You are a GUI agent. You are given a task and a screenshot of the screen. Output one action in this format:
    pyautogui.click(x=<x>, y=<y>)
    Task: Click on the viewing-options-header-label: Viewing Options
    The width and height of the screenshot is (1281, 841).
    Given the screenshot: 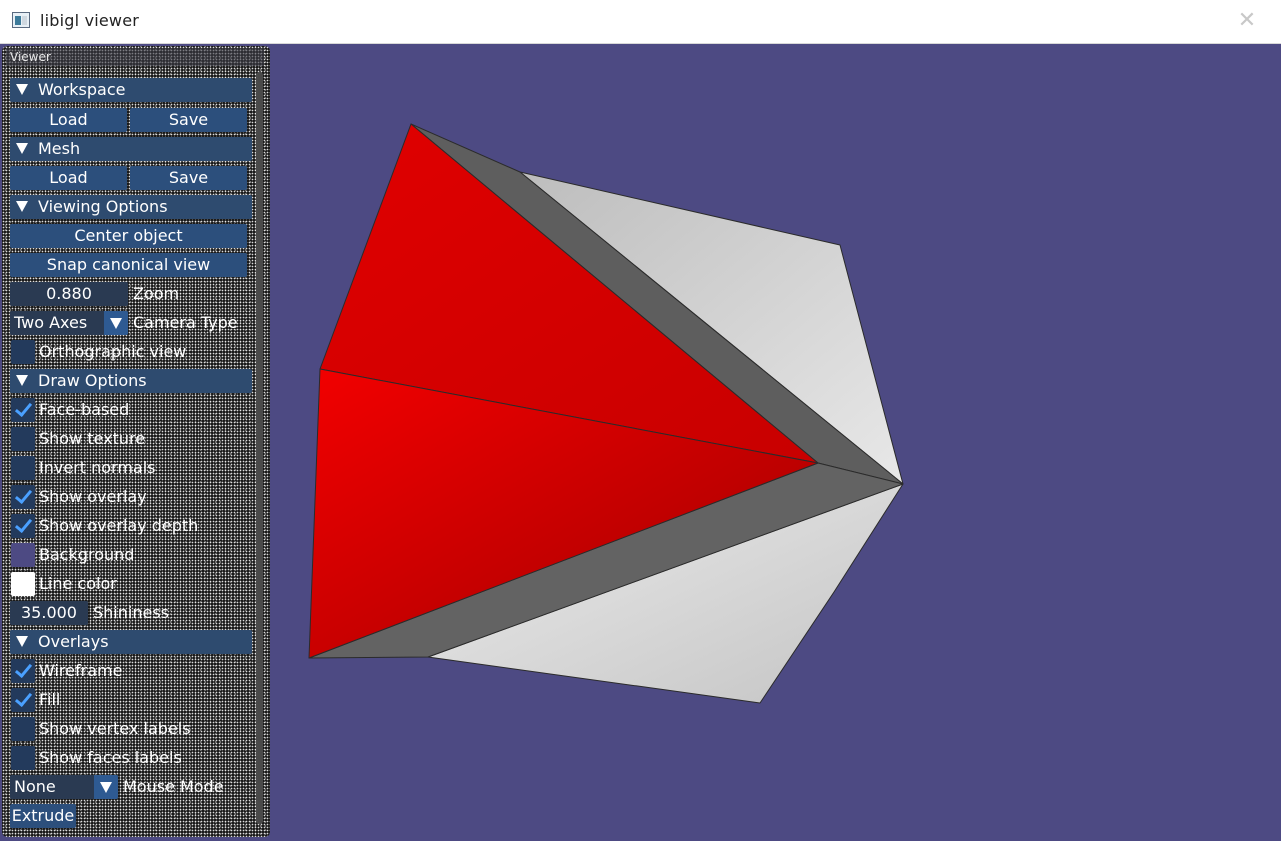 What is the action you would take?
    pyautogui.click(x=103, y=206)
    